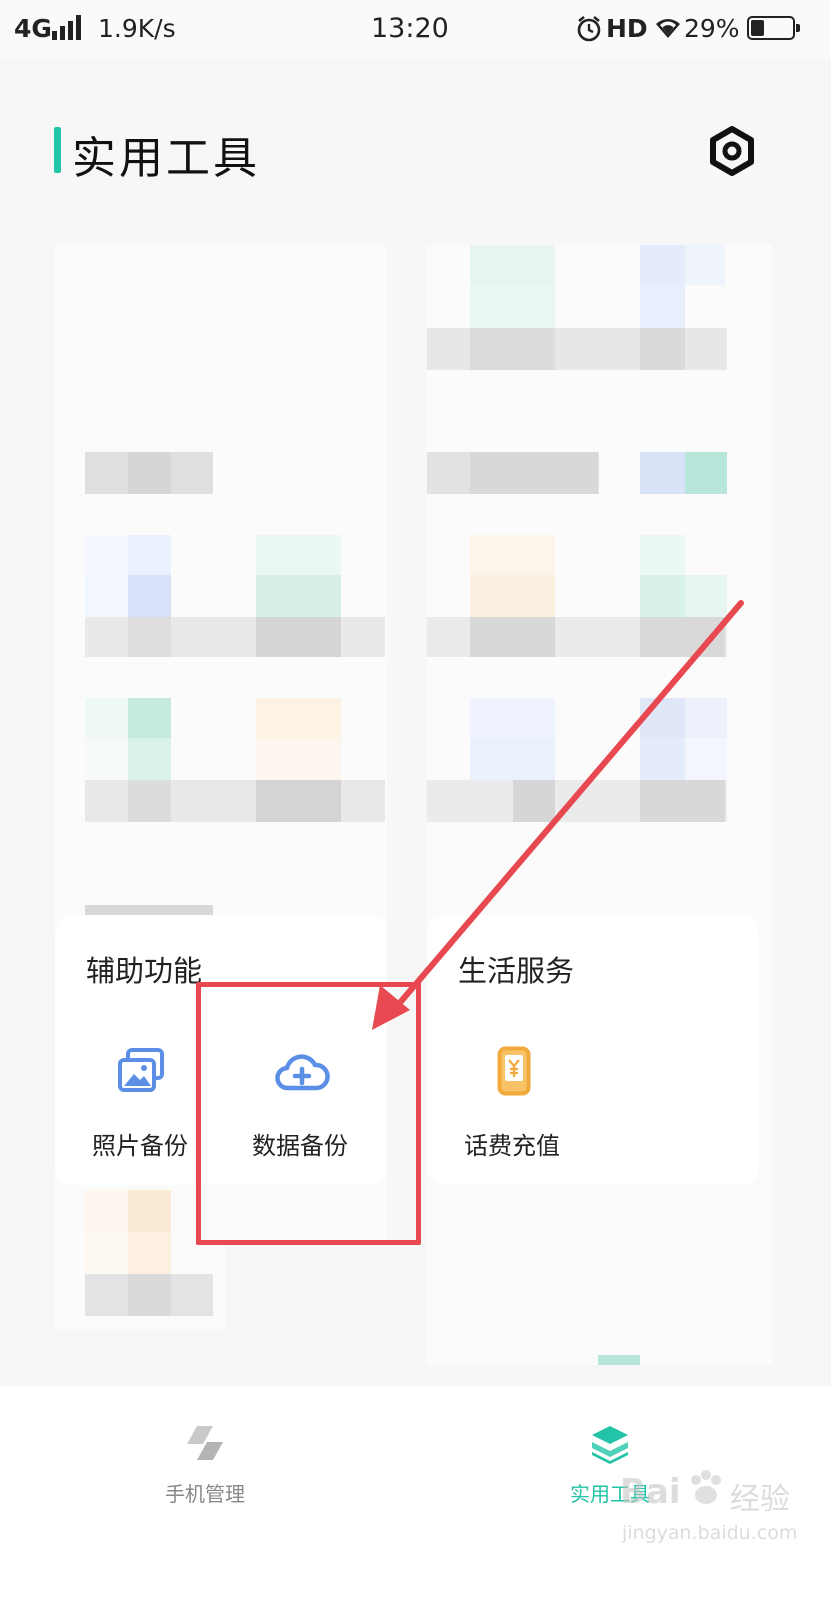  I want to click on paw-logo-icon, so click(706, 1487).